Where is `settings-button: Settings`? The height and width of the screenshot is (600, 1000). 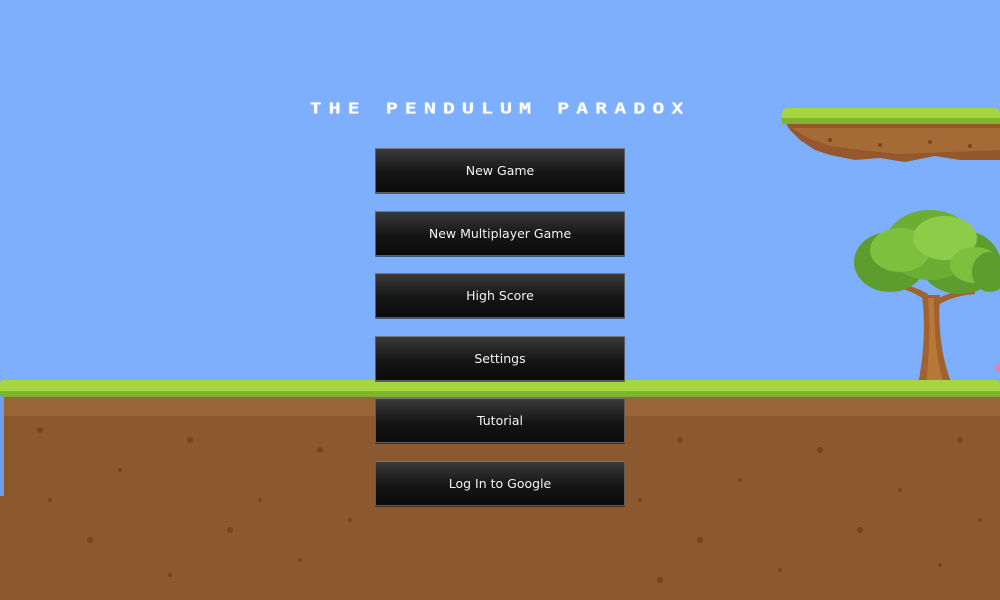 settings-button: Settings is located at coordinates (500, 358).